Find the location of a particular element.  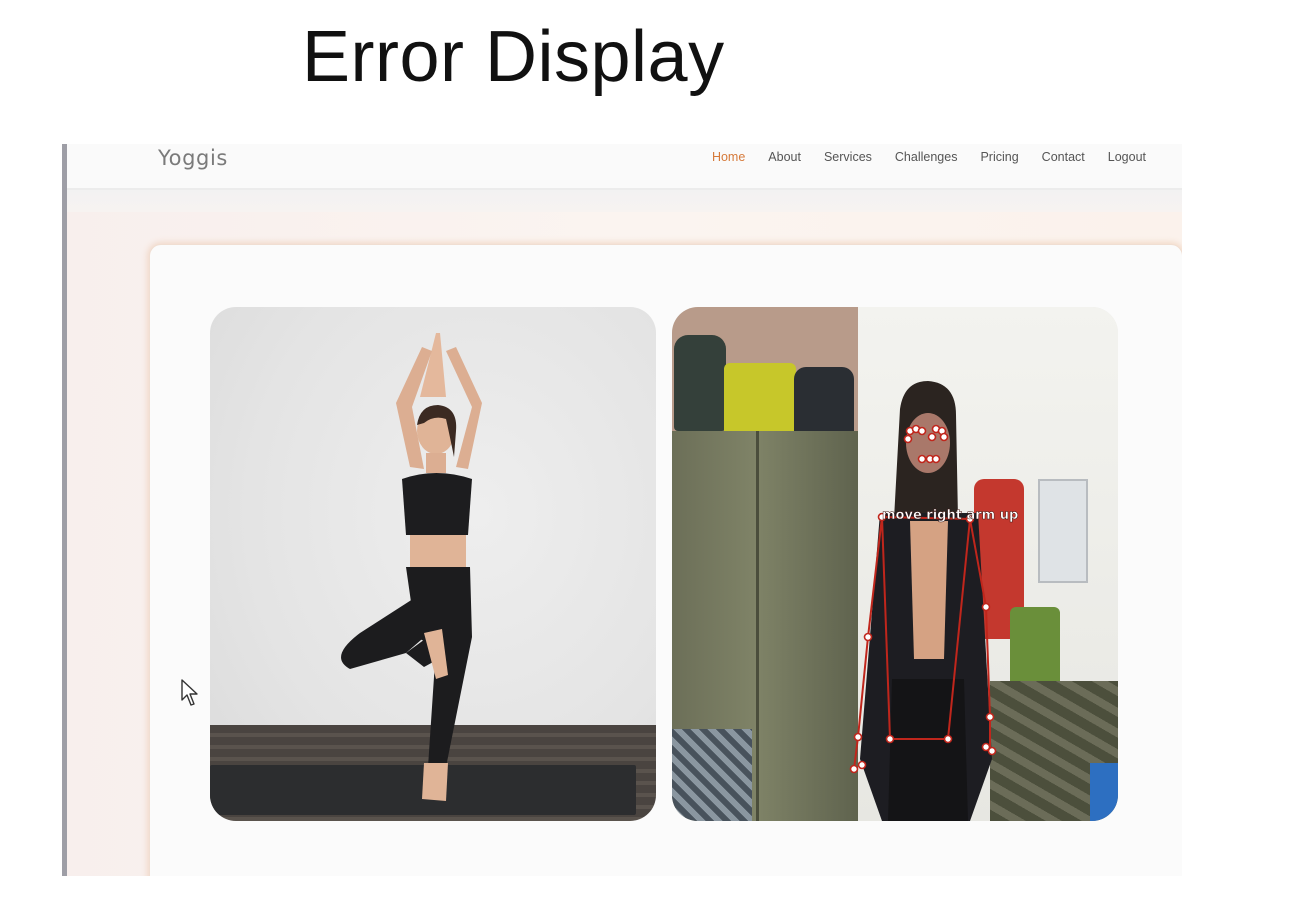

yoga-woman-figure is located at coordinates (411, 567).